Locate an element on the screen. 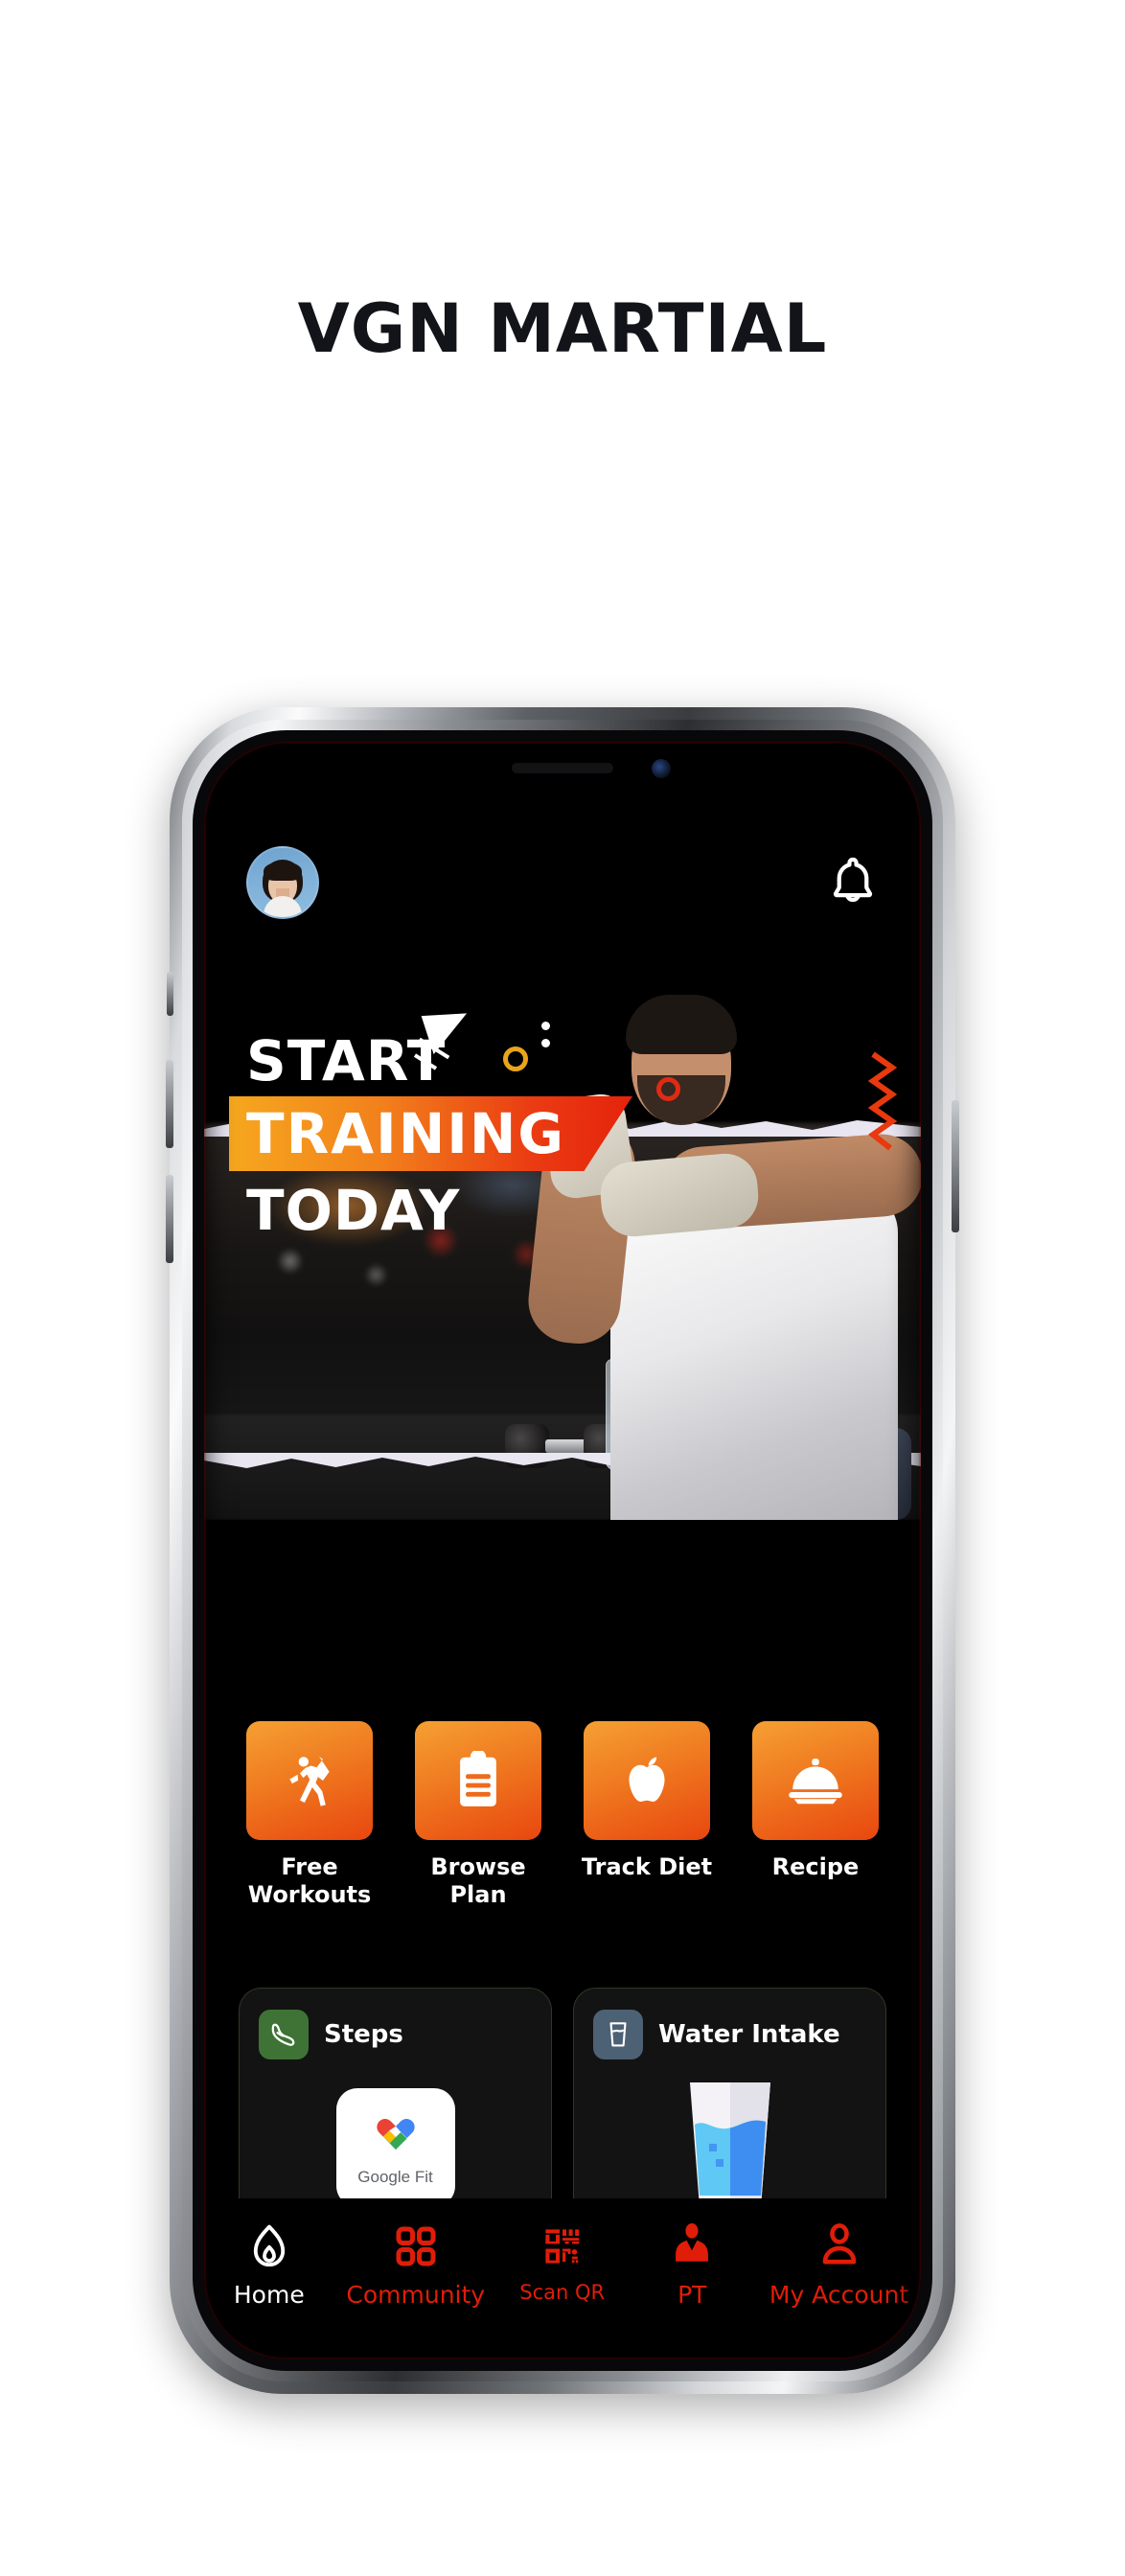 This screenshot has height=2576, width=1125. nav-item-pt: PT is located at coordinates (692, 2264).